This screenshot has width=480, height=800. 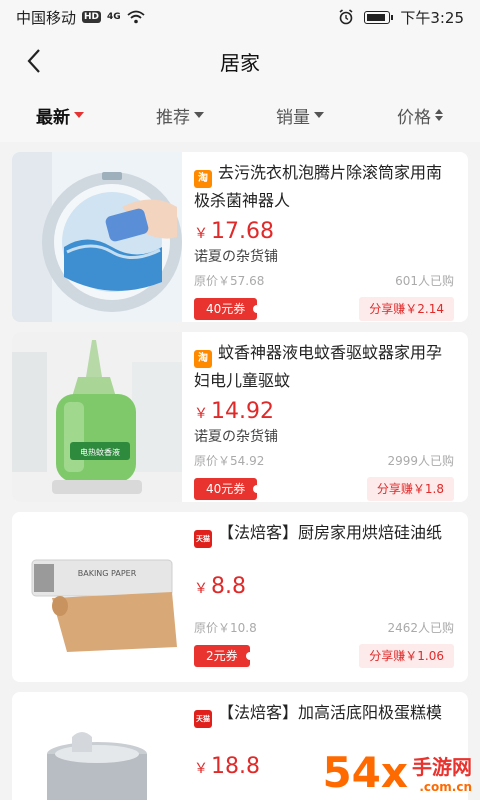 What do you see at coordinates (346, 17) in the screenshot?
I see `alarm-icon` at bounding box center [346, 17].